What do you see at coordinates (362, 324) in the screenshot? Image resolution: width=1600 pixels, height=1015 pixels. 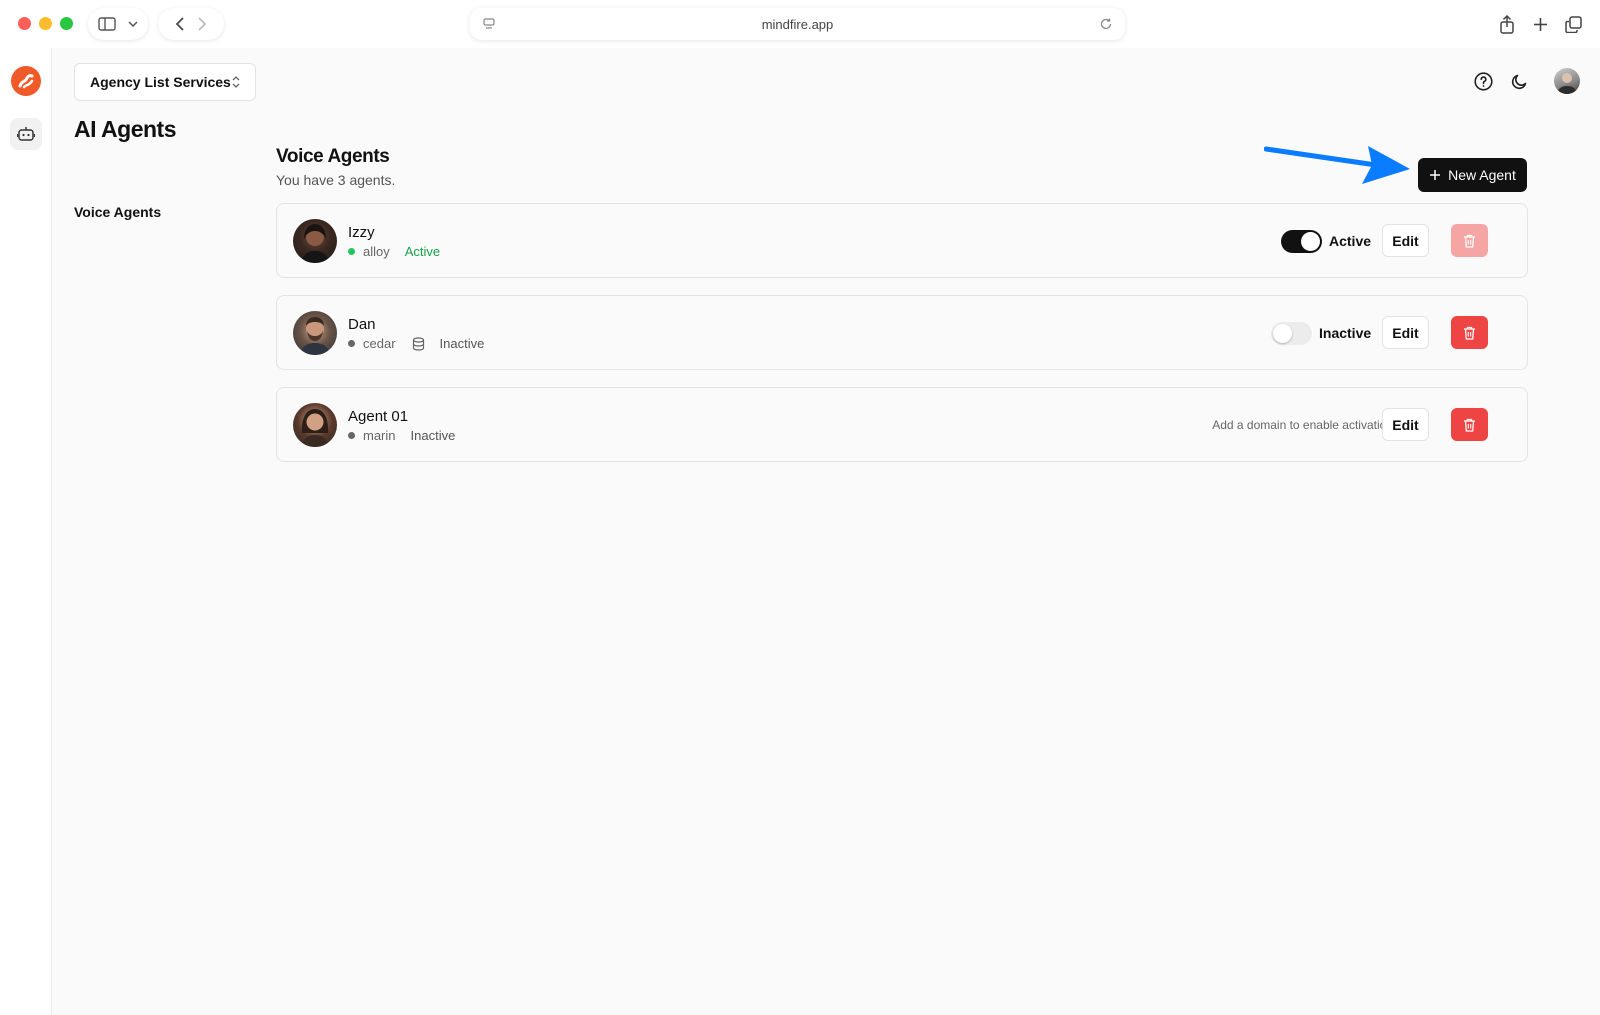 I see `agent-name: Dan` at bounding box center [362, 324].